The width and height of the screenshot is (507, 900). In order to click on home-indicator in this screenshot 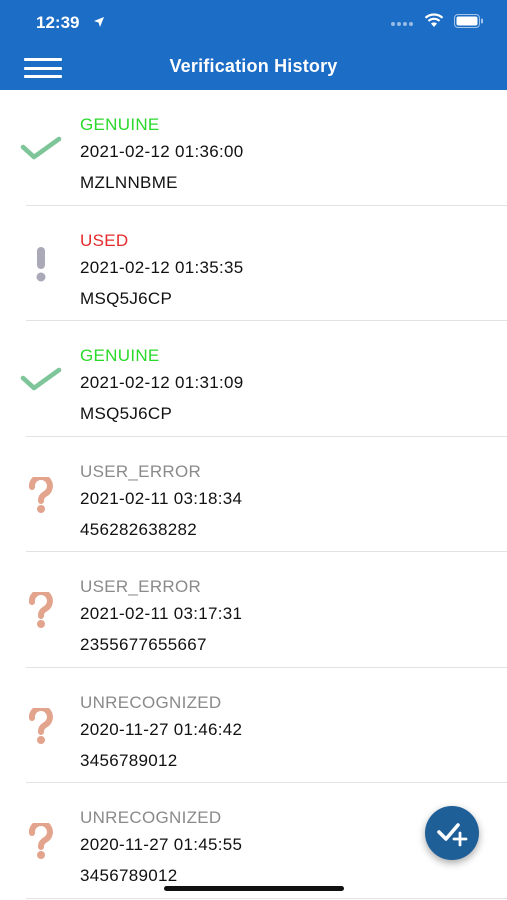, I will do `click(254, 888)`.